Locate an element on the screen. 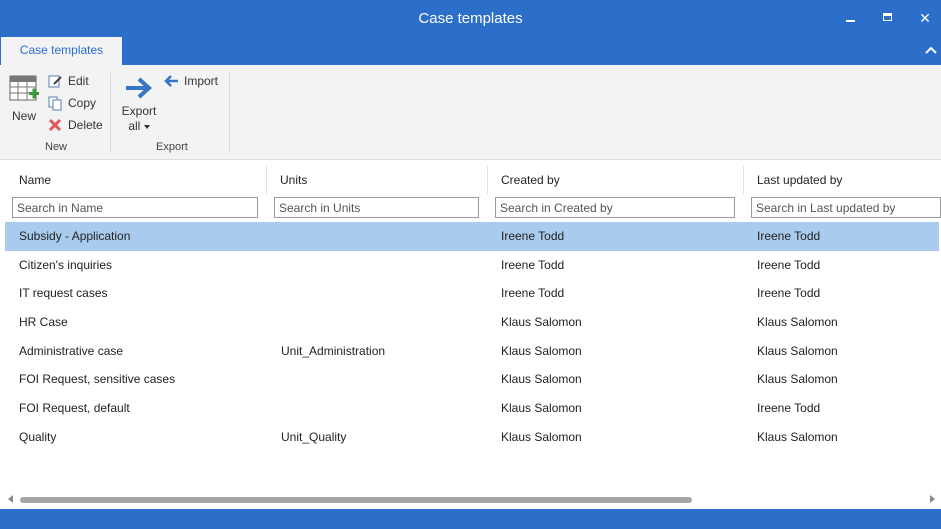 The width and height of the screenshot is (941, 529). scroll-left-icon is located at coordinates (10, 499).